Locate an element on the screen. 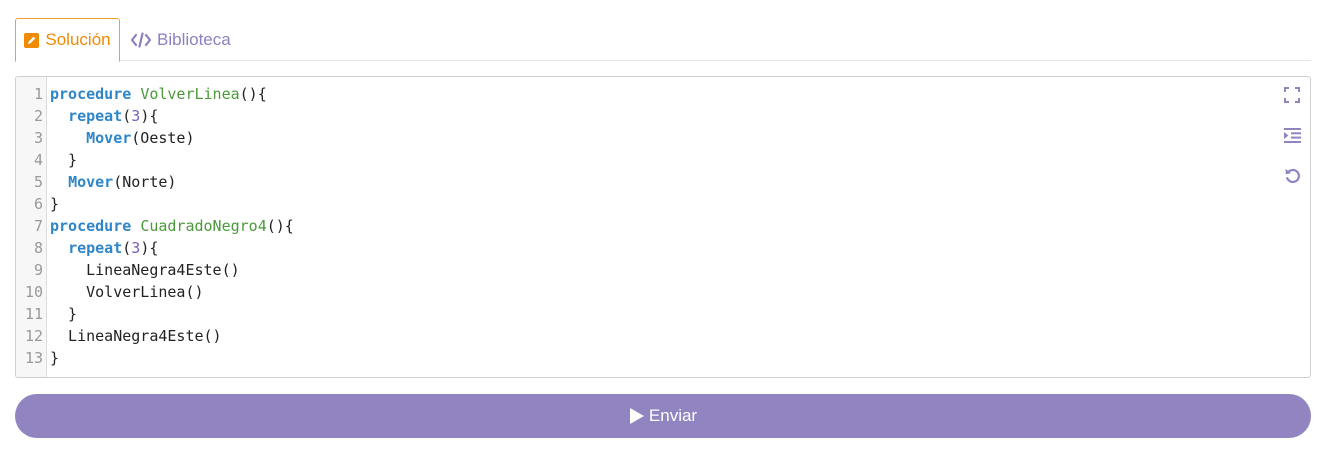  line-number: 9 is located at coordinates (38, 270).